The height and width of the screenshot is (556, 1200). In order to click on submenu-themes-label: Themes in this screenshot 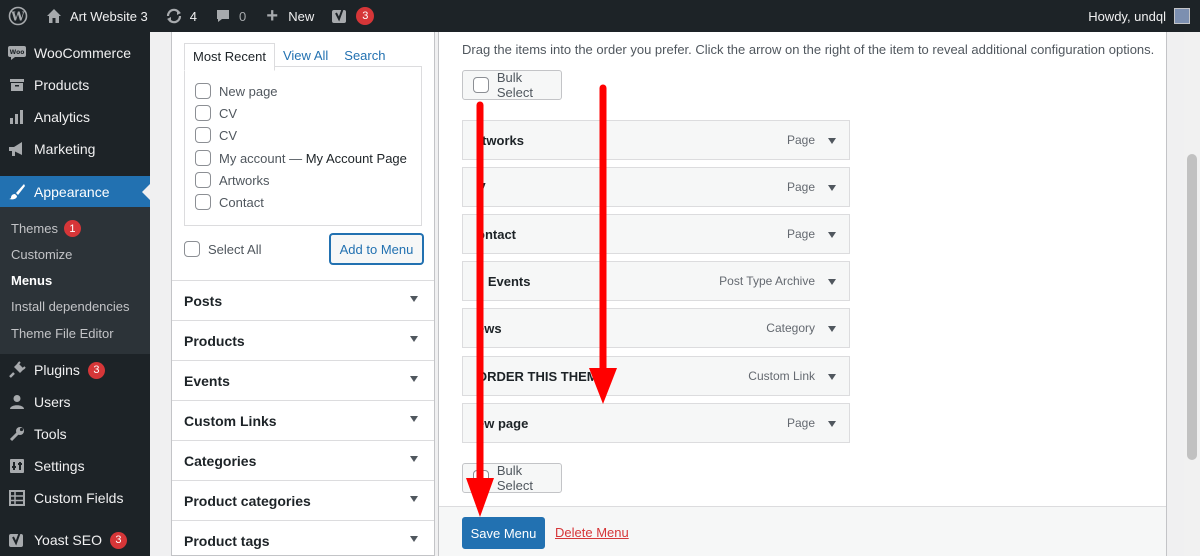, I will do `click(34, 228)`.